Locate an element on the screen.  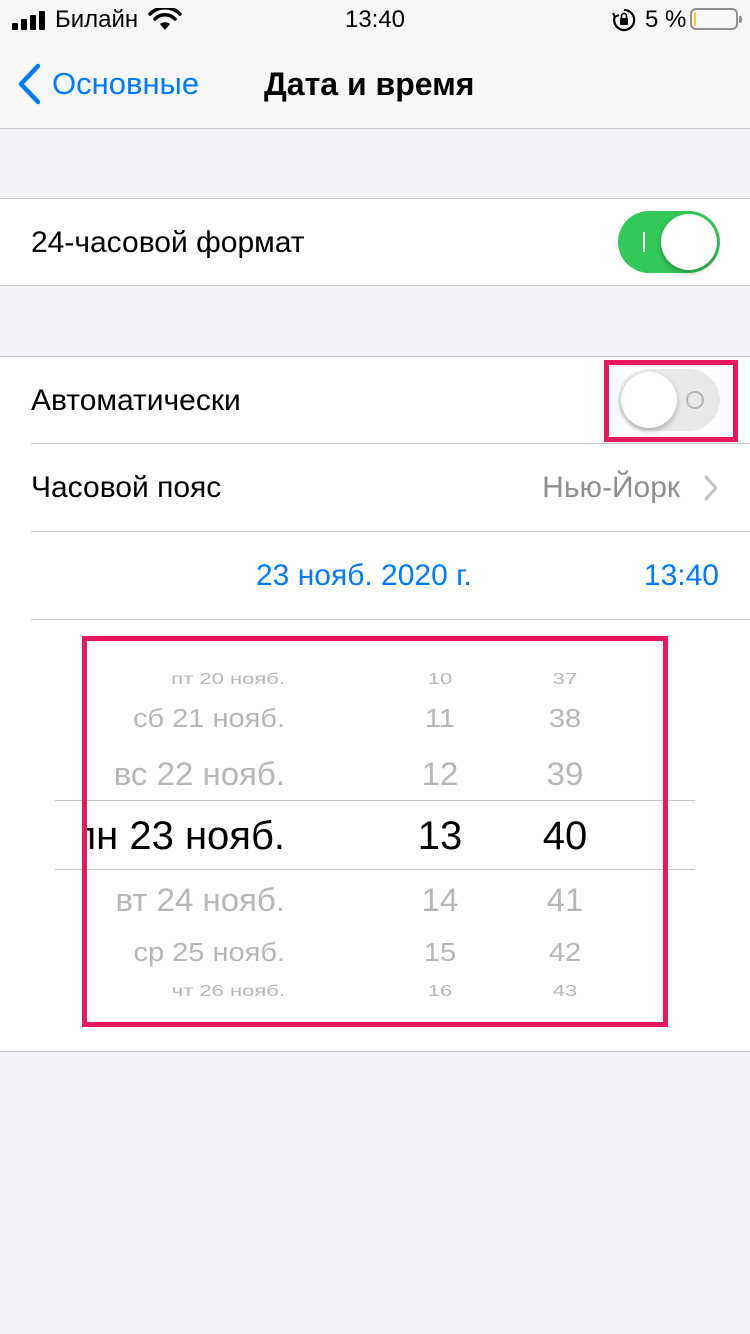
switch-knob is located at coordinates (689, 242).